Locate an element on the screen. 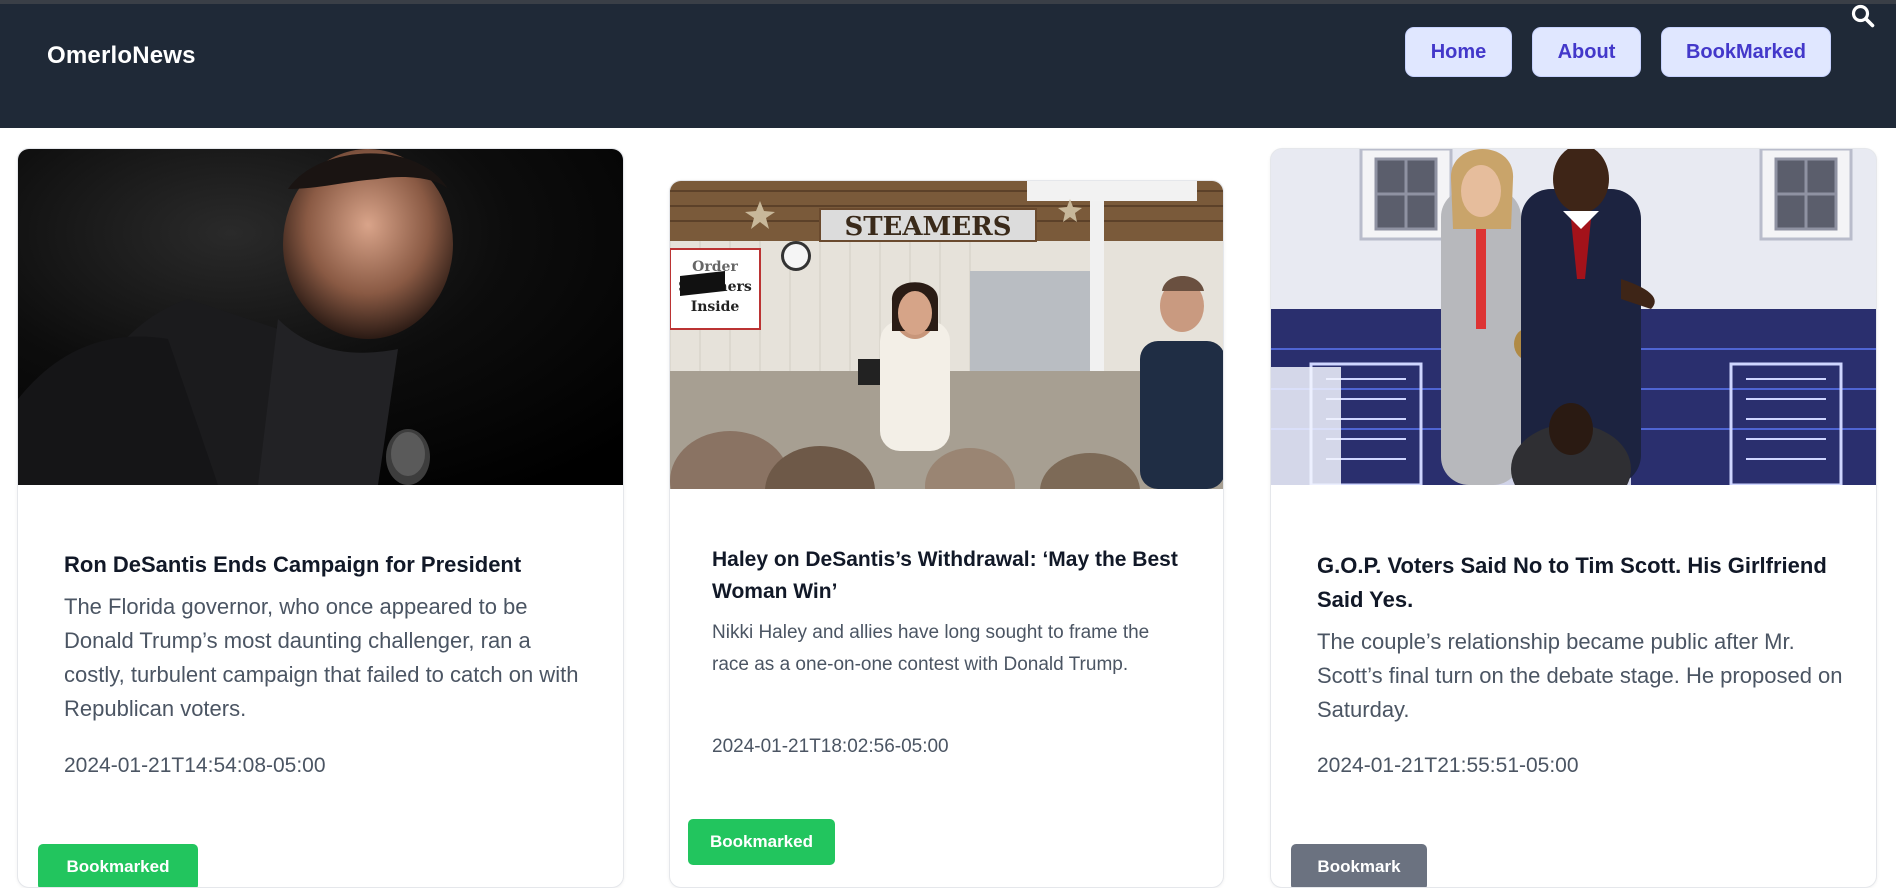  brand-logo: OmerloNews is located at coordinates (121, 56).